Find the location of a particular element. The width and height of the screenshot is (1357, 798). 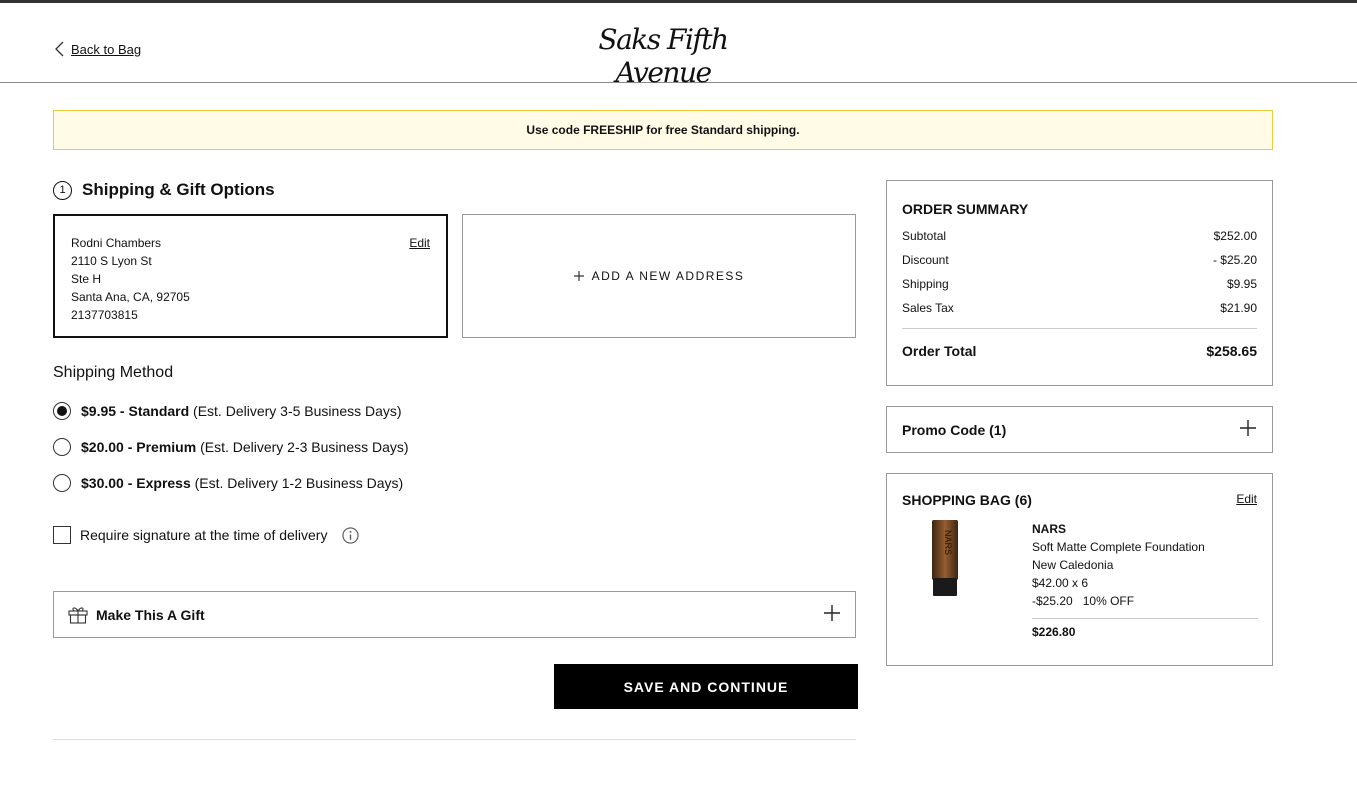

edit-bag-link: Edit is located at coordinates (1246, 500).